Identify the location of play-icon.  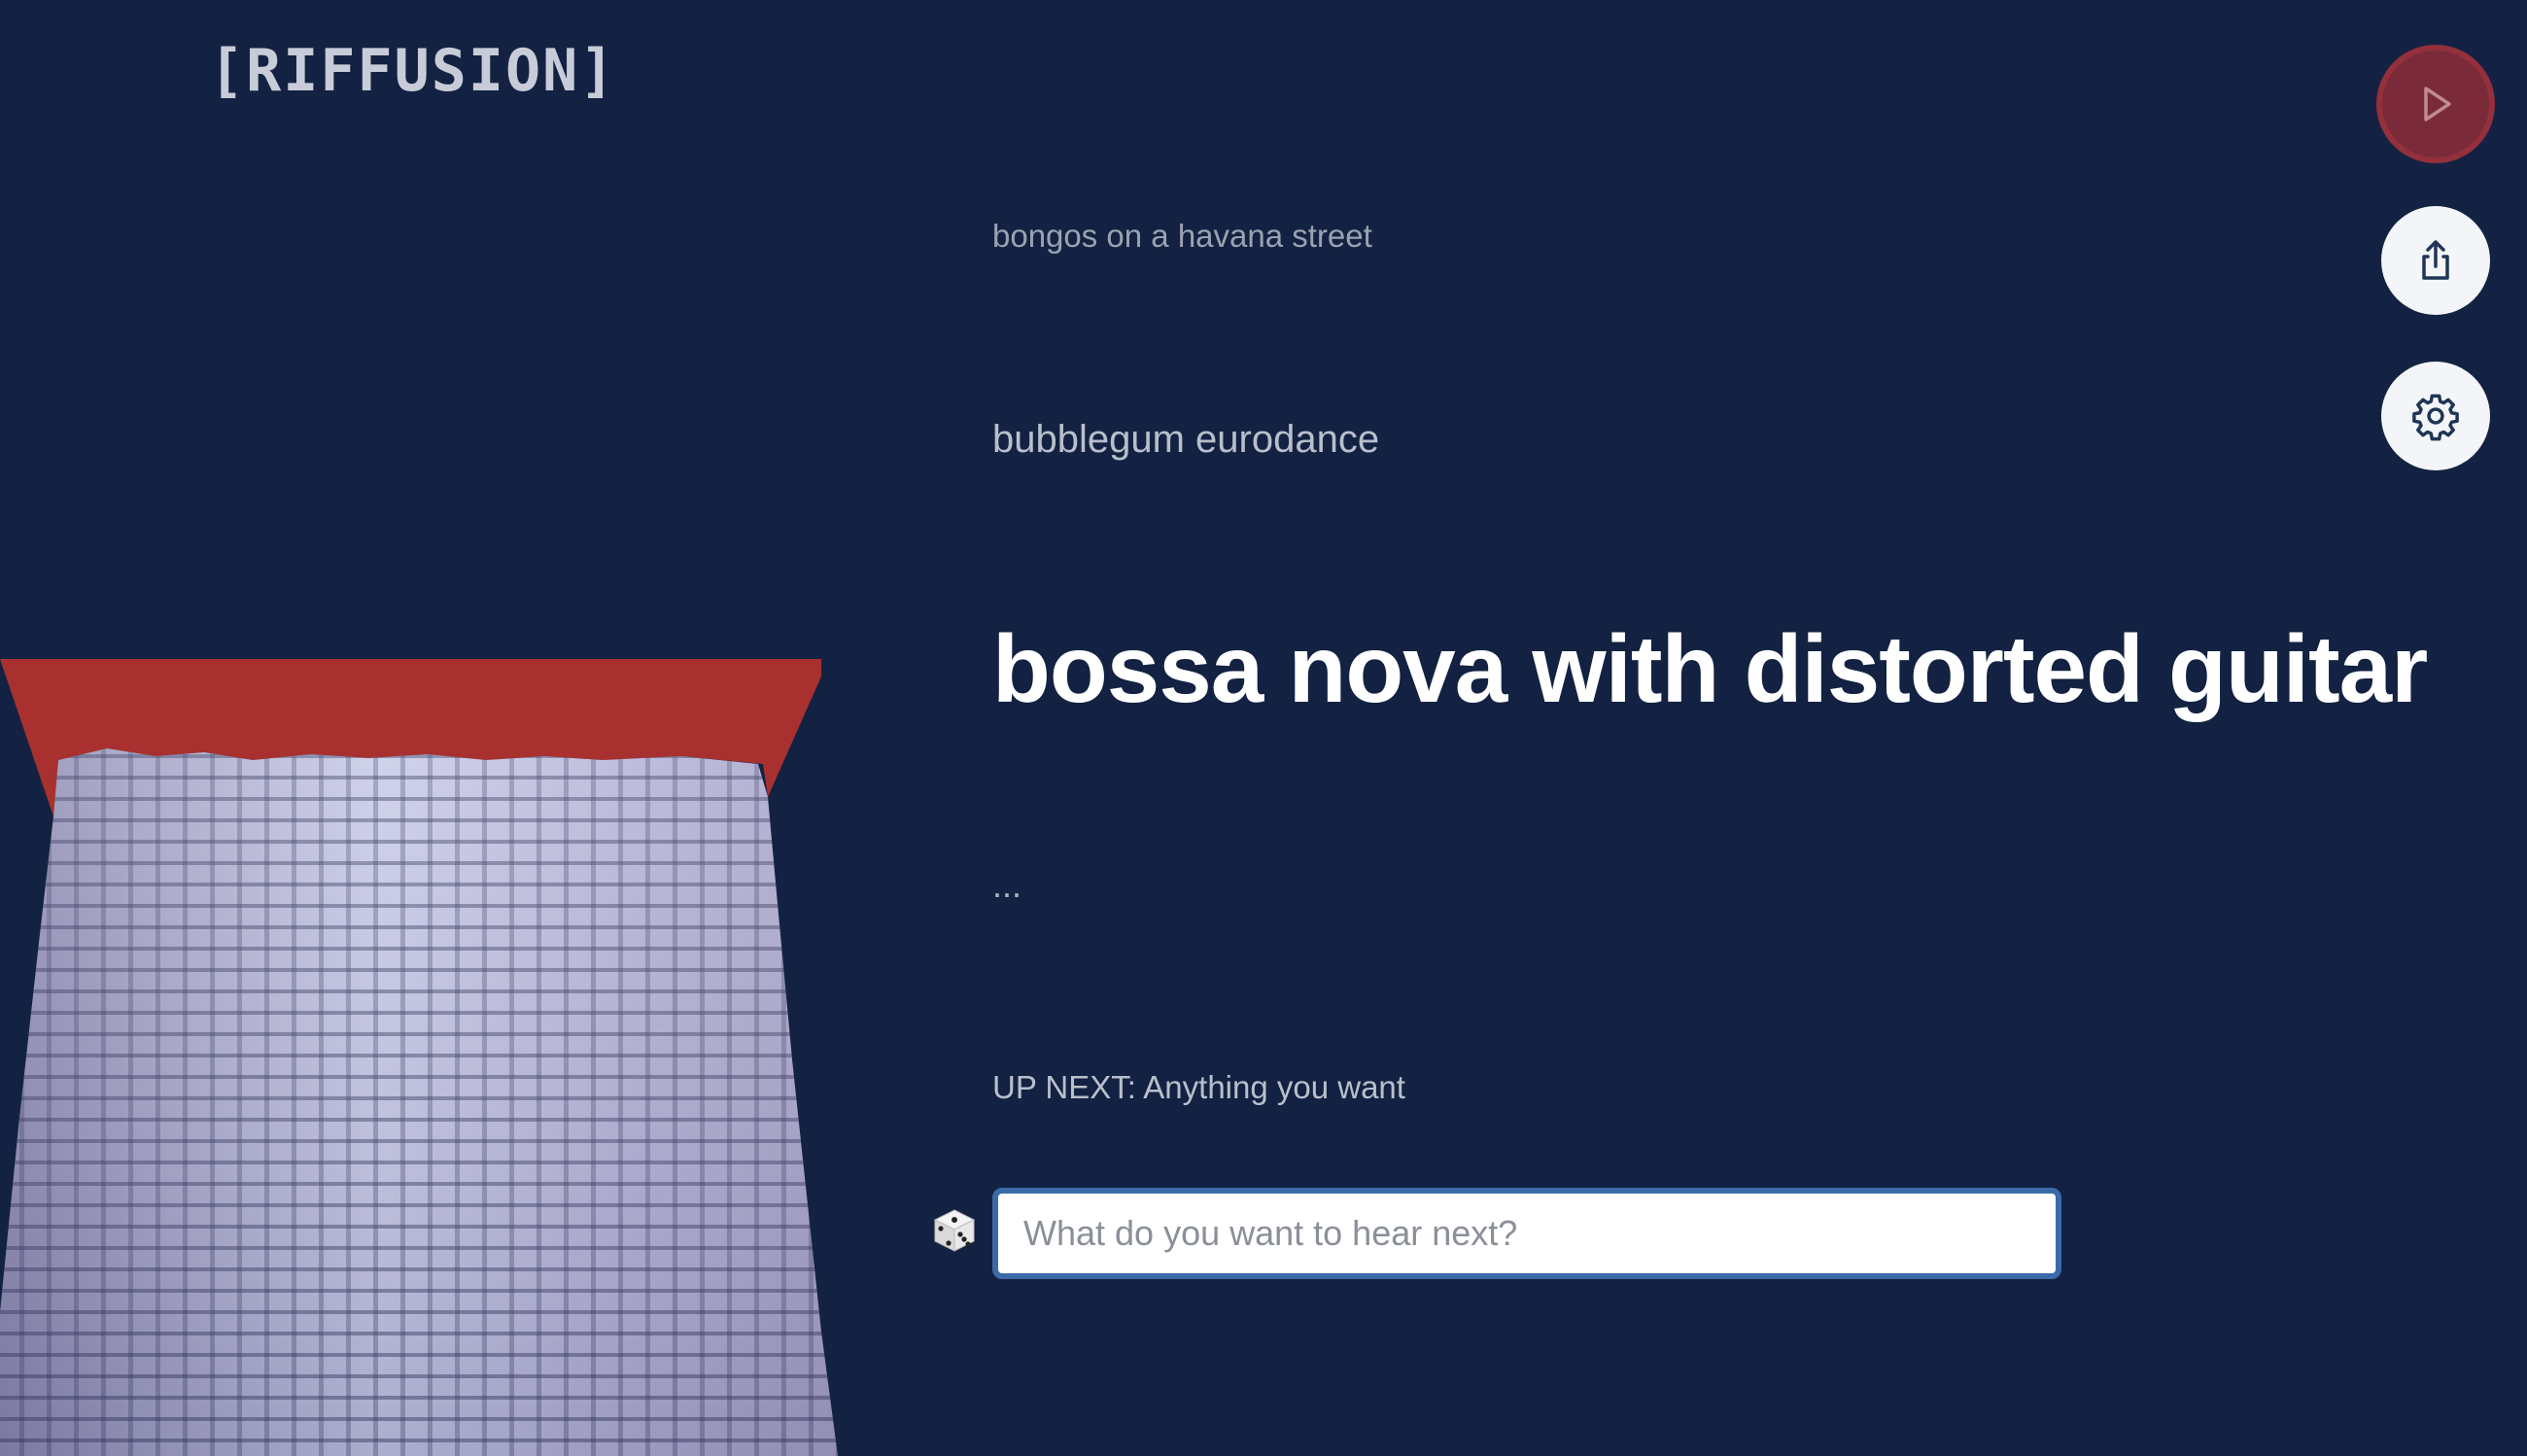
(2437, 104).